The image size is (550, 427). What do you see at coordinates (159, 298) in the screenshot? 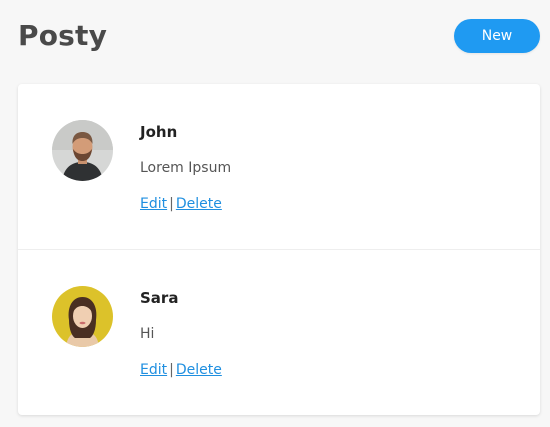
I see `post-author: Sara` at bounding box center [159, 298].